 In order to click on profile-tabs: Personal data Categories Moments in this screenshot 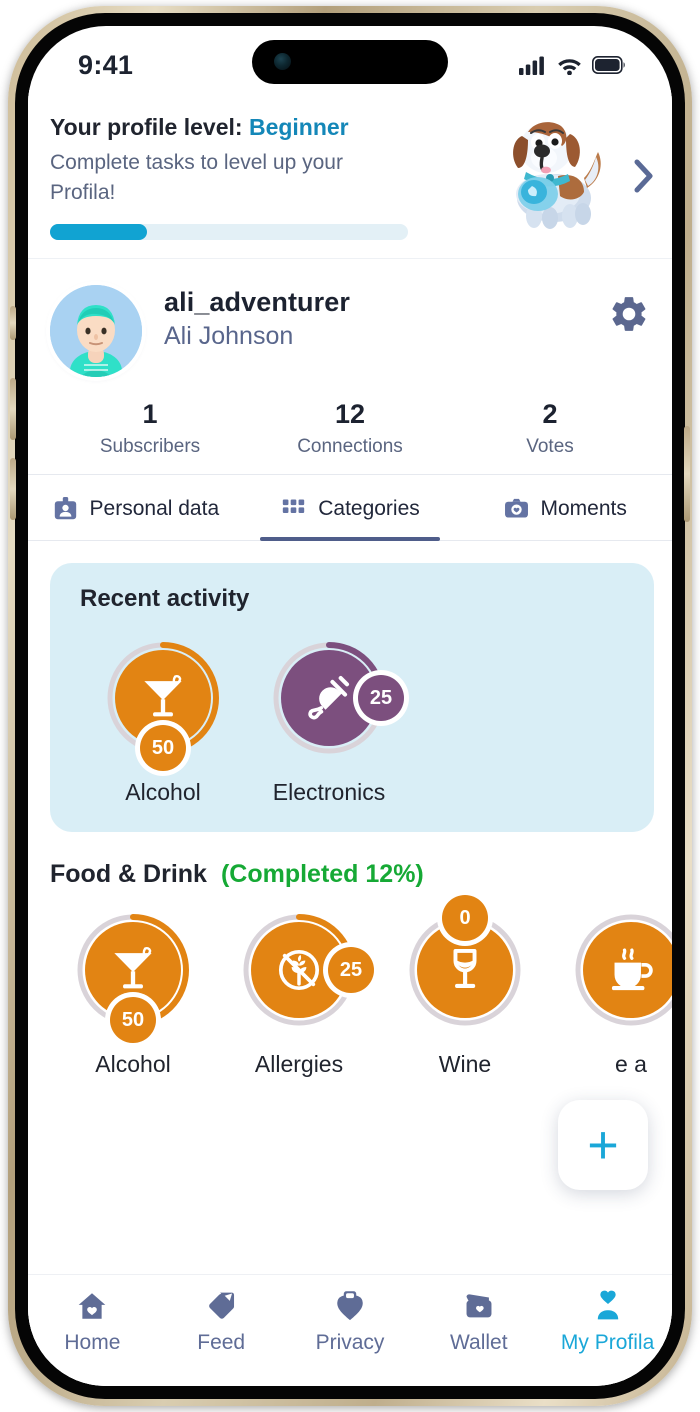, I will do `click(350, 508)`.